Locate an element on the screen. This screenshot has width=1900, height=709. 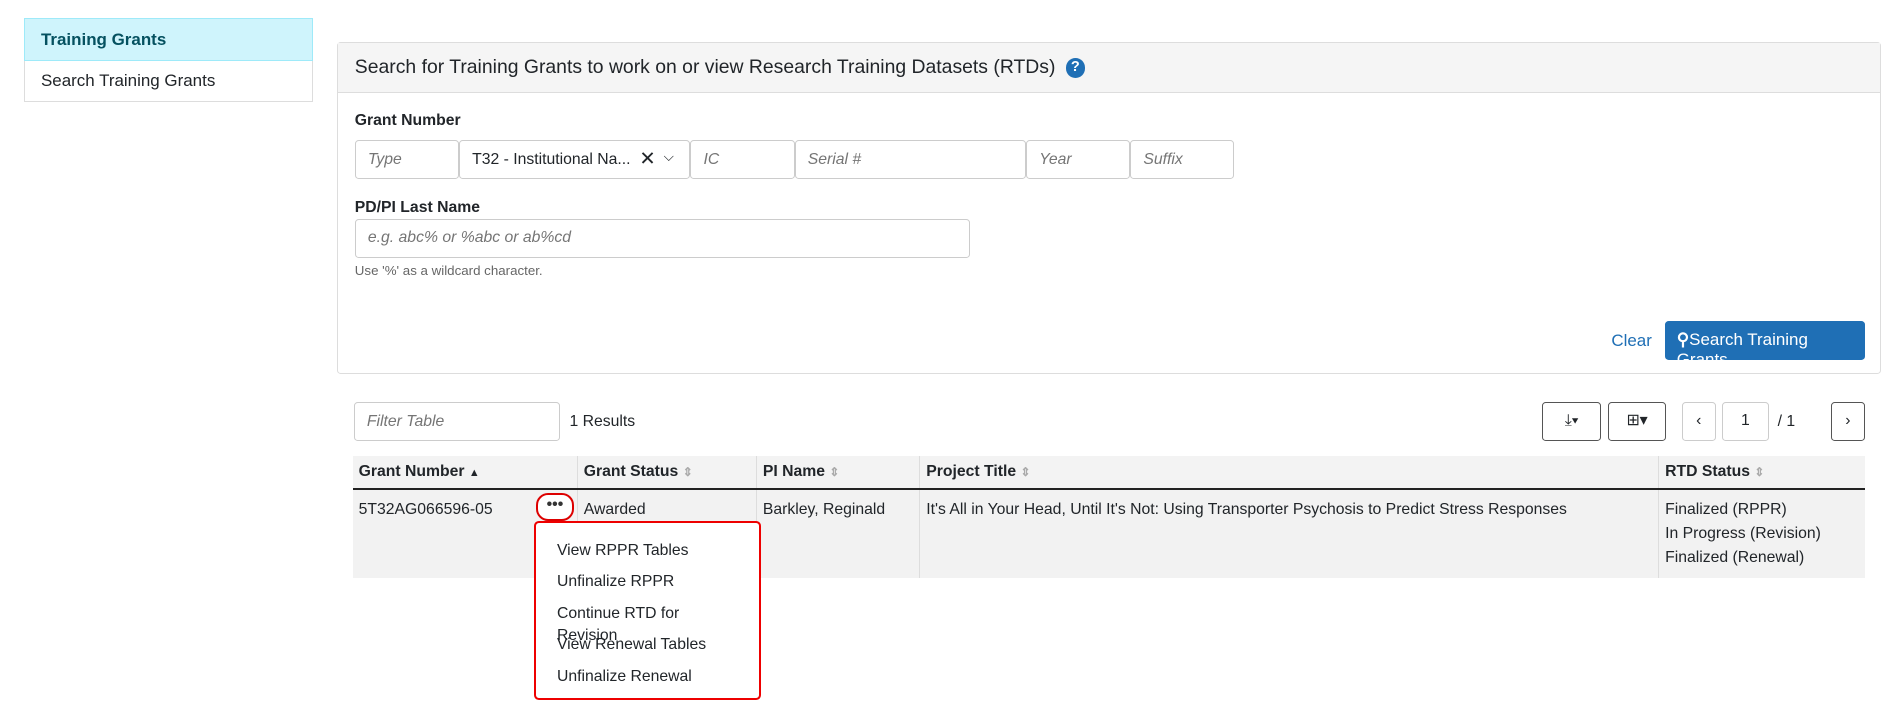
wildcard-help-text: Use '%' as a wildcard character. is located at coordinates (448, 270).